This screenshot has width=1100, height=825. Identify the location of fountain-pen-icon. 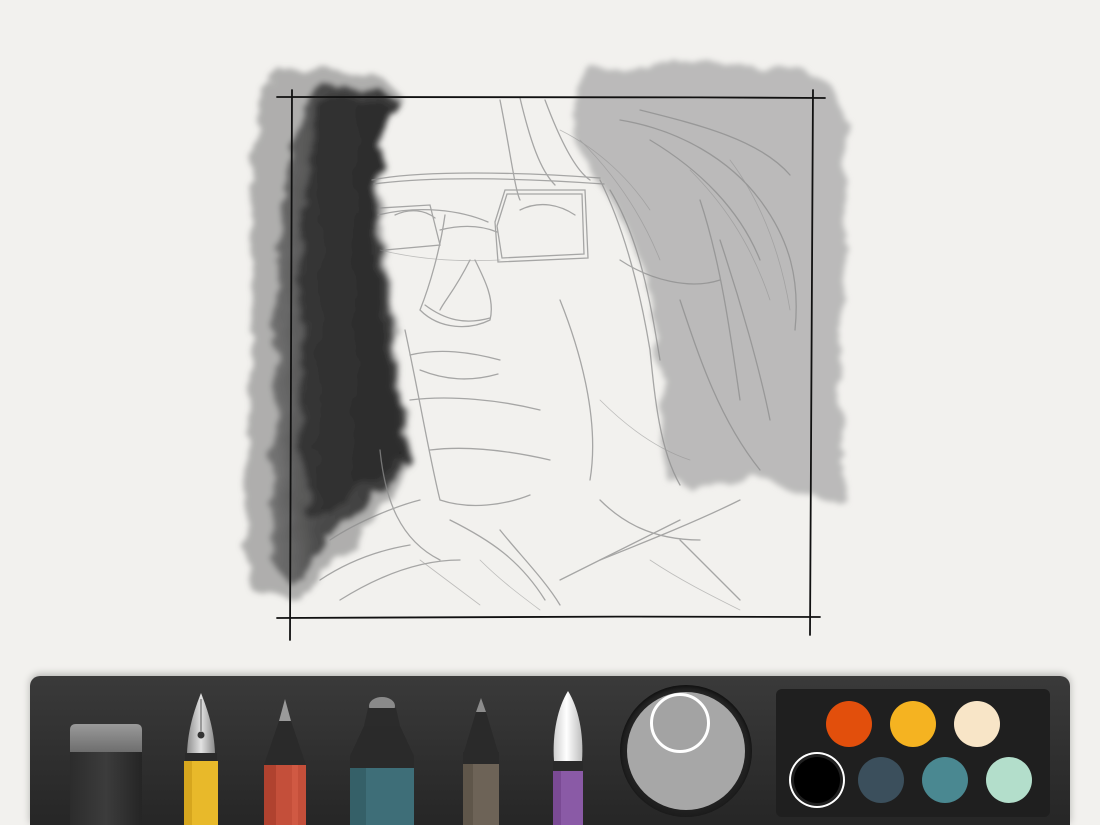
(201, 759).